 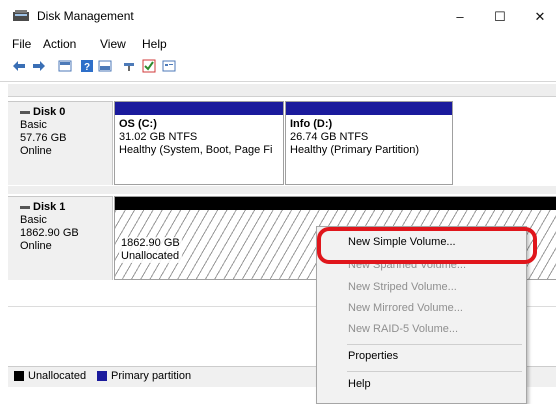 What do you see at coordinates (36, 246) in the screenshot?
I see `disk-1-status: Online` at bounding box center [36, 246].